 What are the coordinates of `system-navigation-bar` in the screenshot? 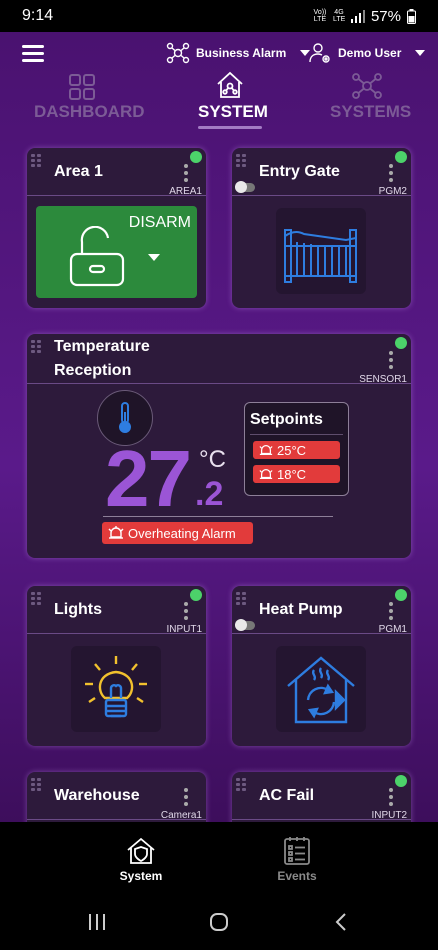 It's located at (219, 920).